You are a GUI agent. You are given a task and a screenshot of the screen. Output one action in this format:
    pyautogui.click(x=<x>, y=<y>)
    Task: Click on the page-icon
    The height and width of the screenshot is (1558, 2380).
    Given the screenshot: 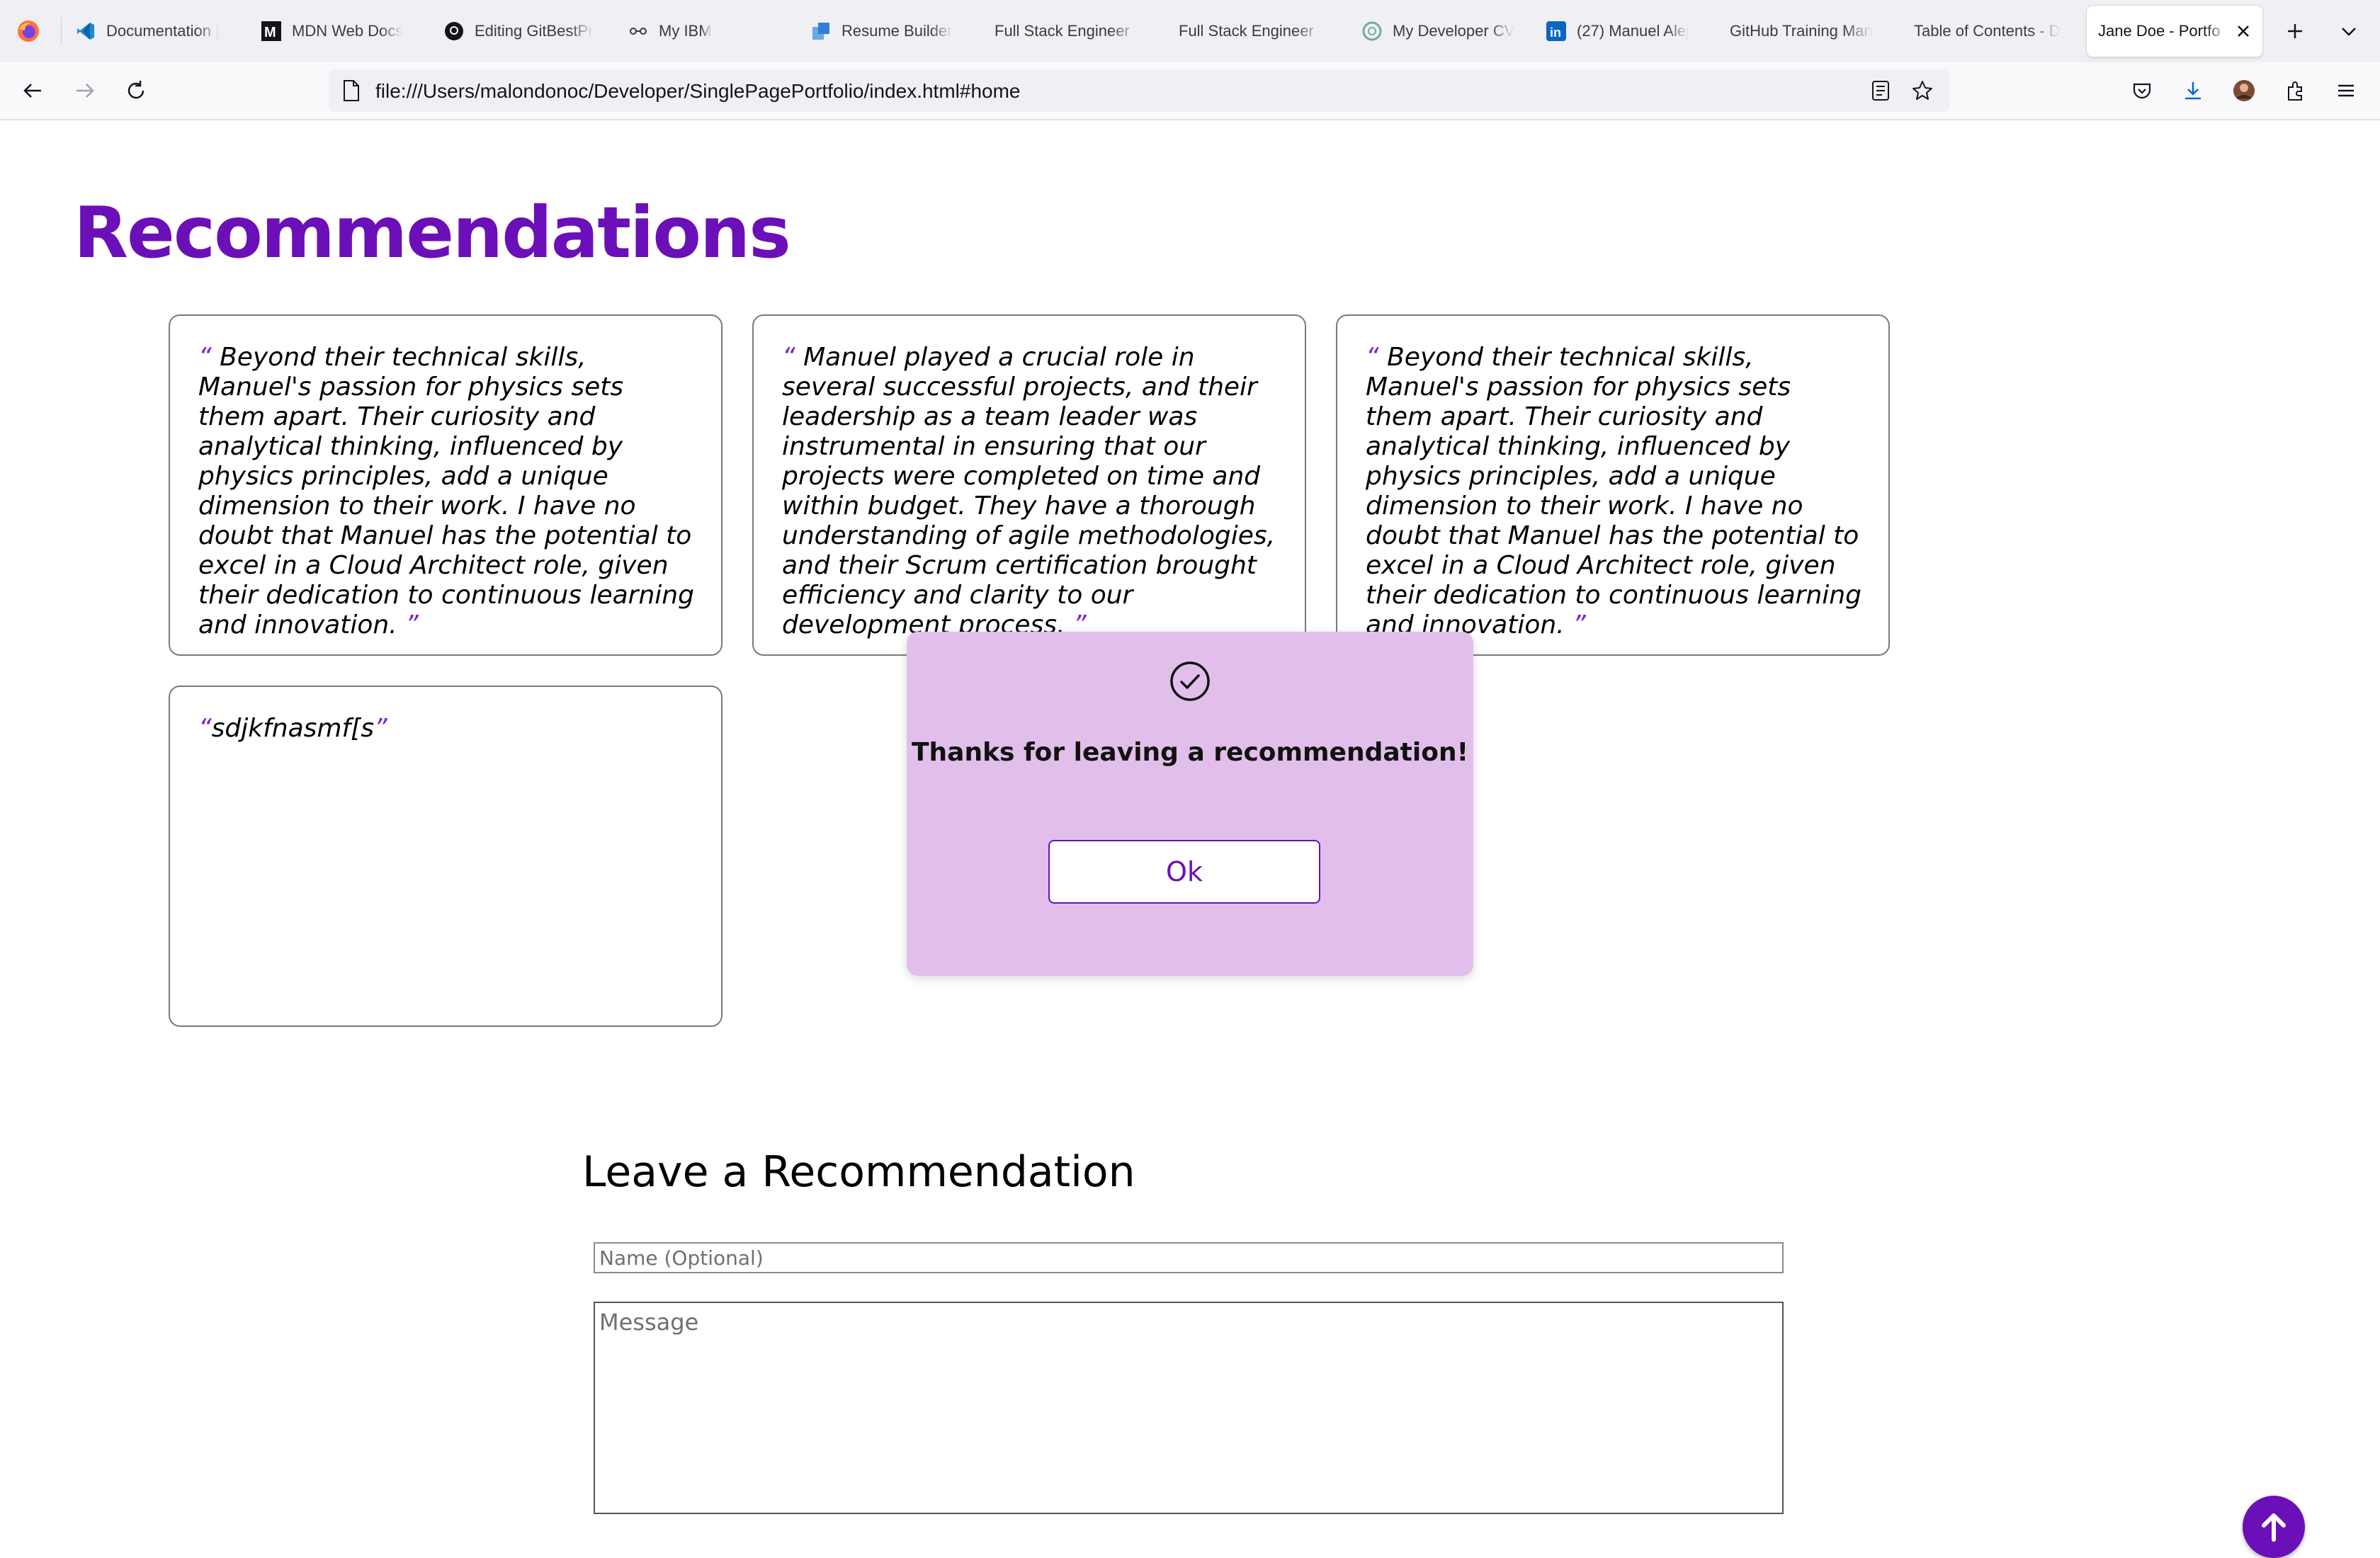 What is the action you would take?
    pyautogui.click(x=351, y=92)
    